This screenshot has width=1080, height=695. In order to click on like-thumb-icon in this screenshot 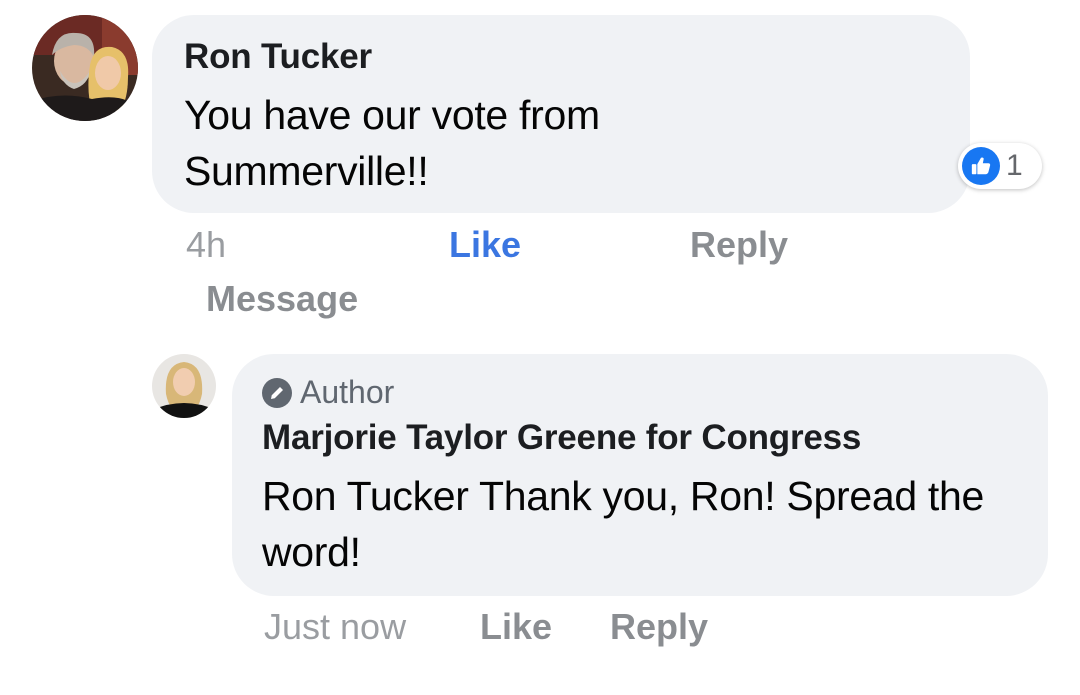, I will do `click(981, 166)`.